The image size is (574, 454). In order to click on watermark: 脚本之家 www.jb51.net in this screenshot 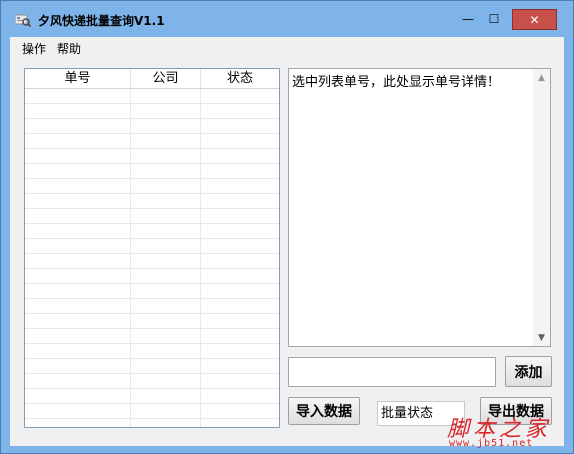, I will do `click(509, 431)`.